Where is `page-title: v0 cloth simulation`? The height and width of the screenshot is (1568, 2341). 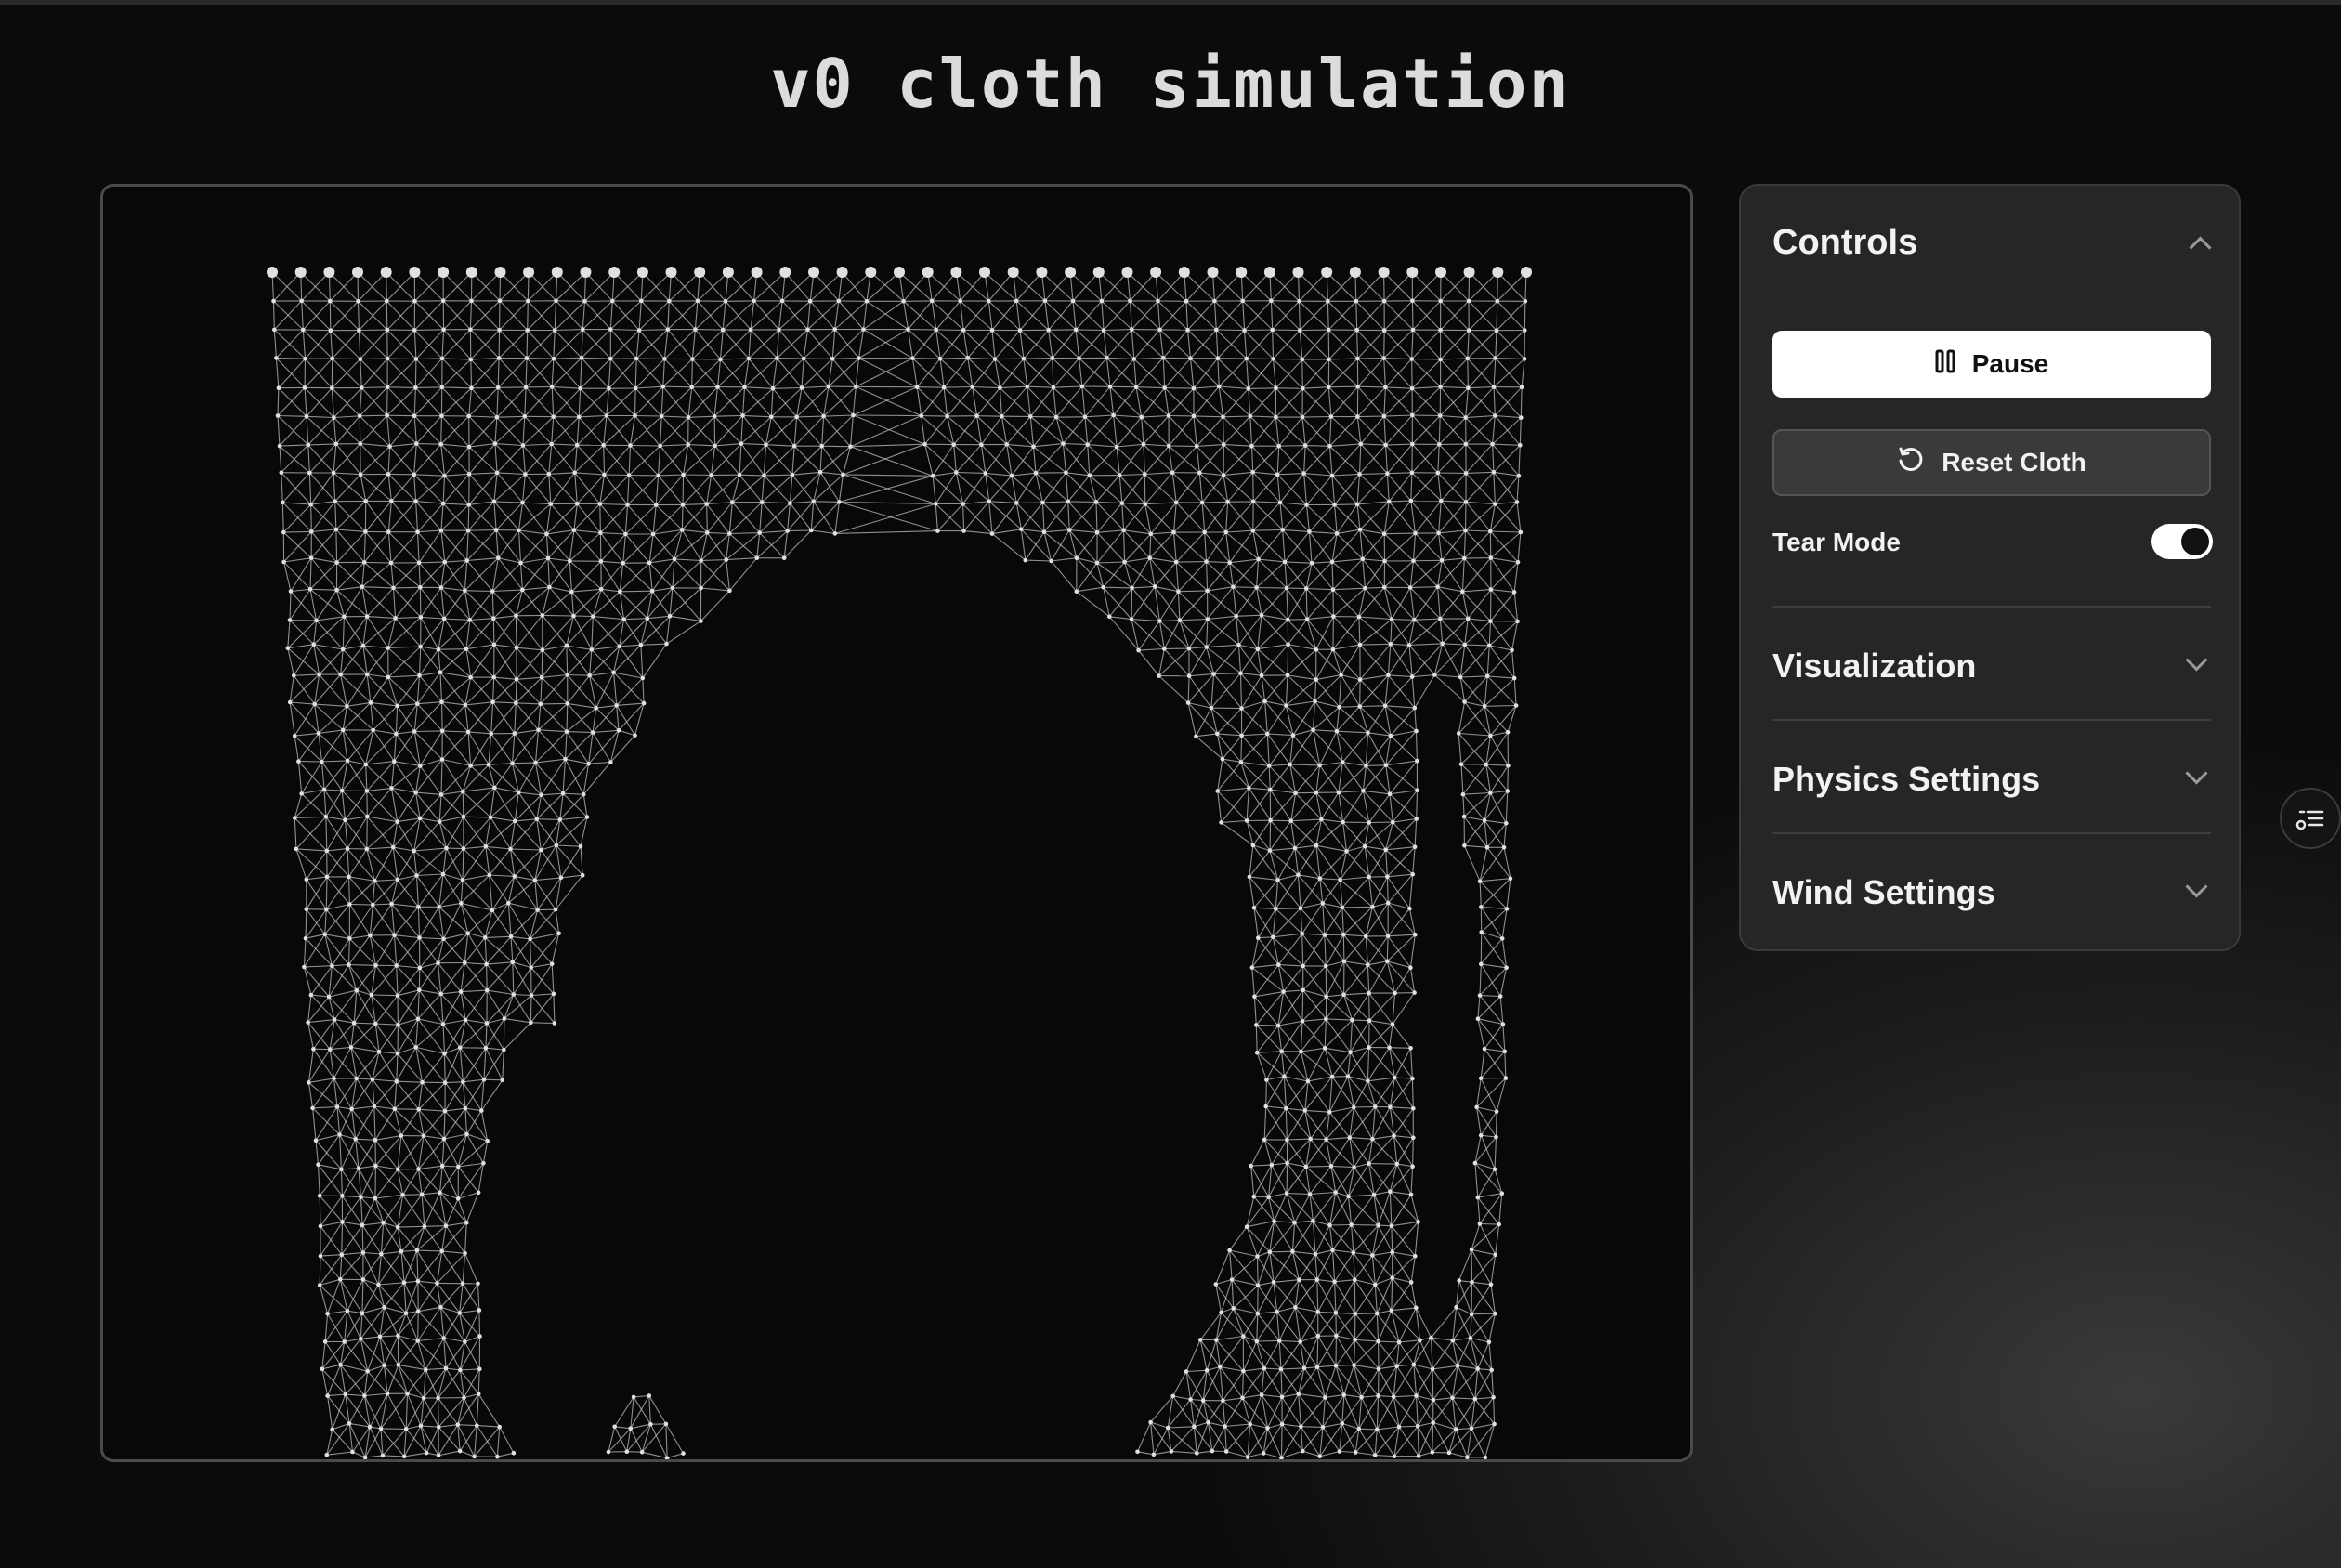 page-title: v0 cloth simulation is located at coordinates (1170, 84).